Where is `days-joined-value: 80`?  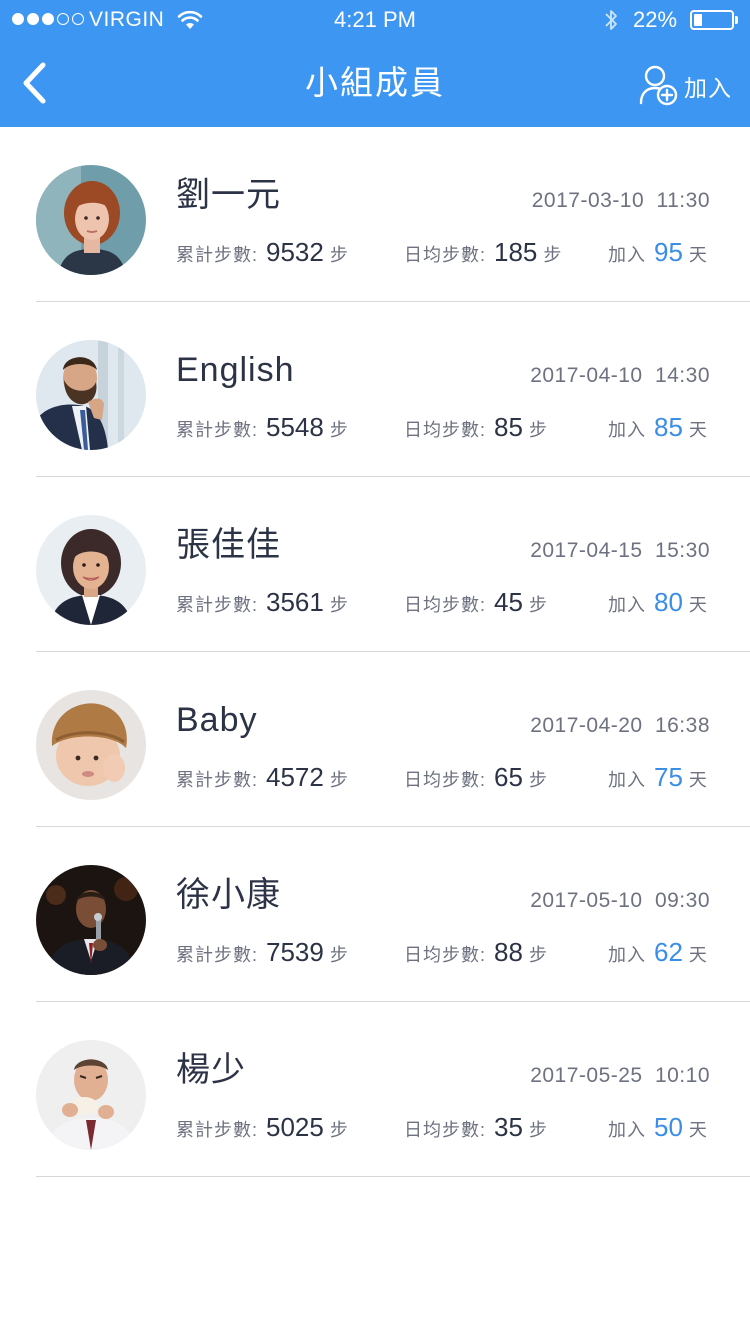
days-joined-value: 80 is located at coordinates (668, 602).